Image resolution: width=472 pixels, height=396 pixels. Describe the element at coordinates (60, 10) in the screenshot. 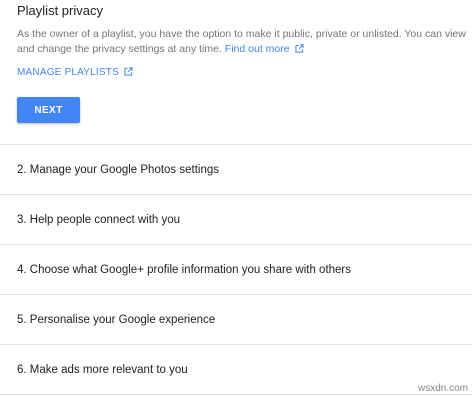

I see `section-title: Playlist privacy` at that location.